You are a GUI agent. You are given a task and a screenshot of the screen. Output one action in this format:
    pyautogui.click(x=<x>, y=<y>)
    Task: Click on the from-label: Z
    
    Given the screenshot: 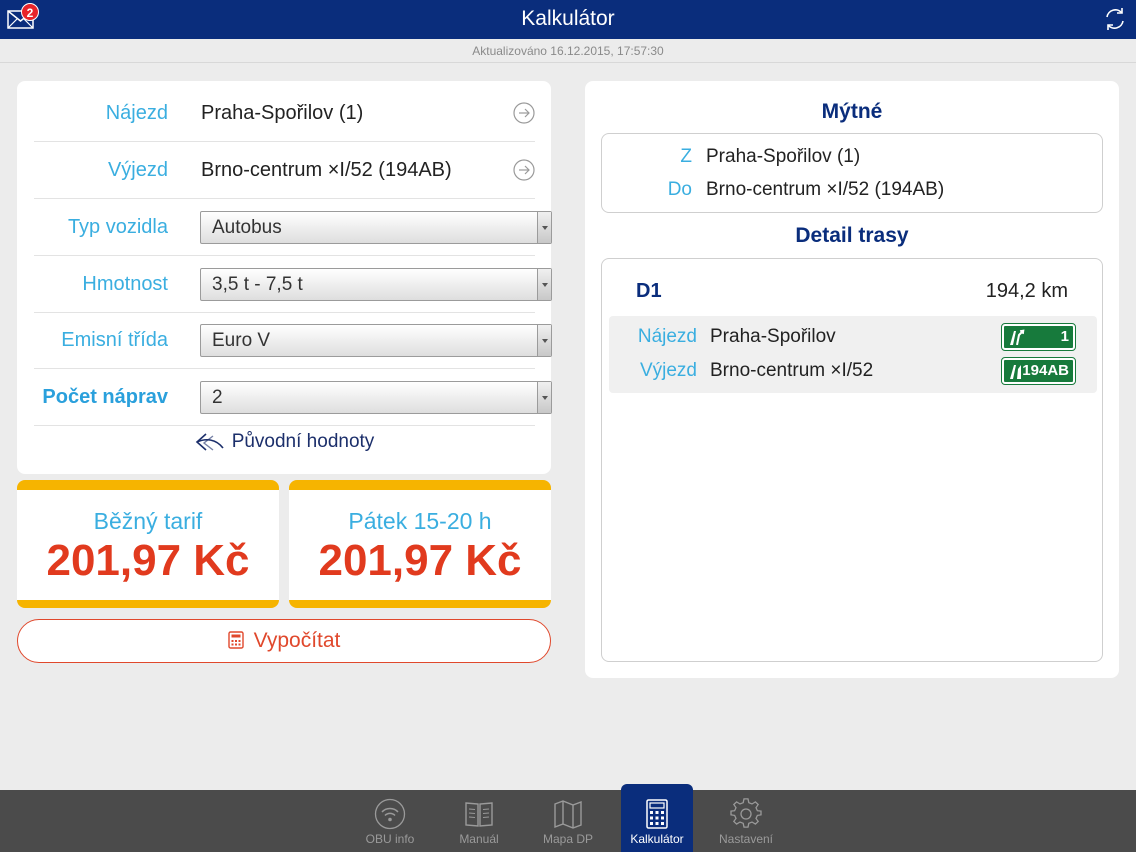 What is the action you would take?
    pyautogui.click(x=686, y=156)
    